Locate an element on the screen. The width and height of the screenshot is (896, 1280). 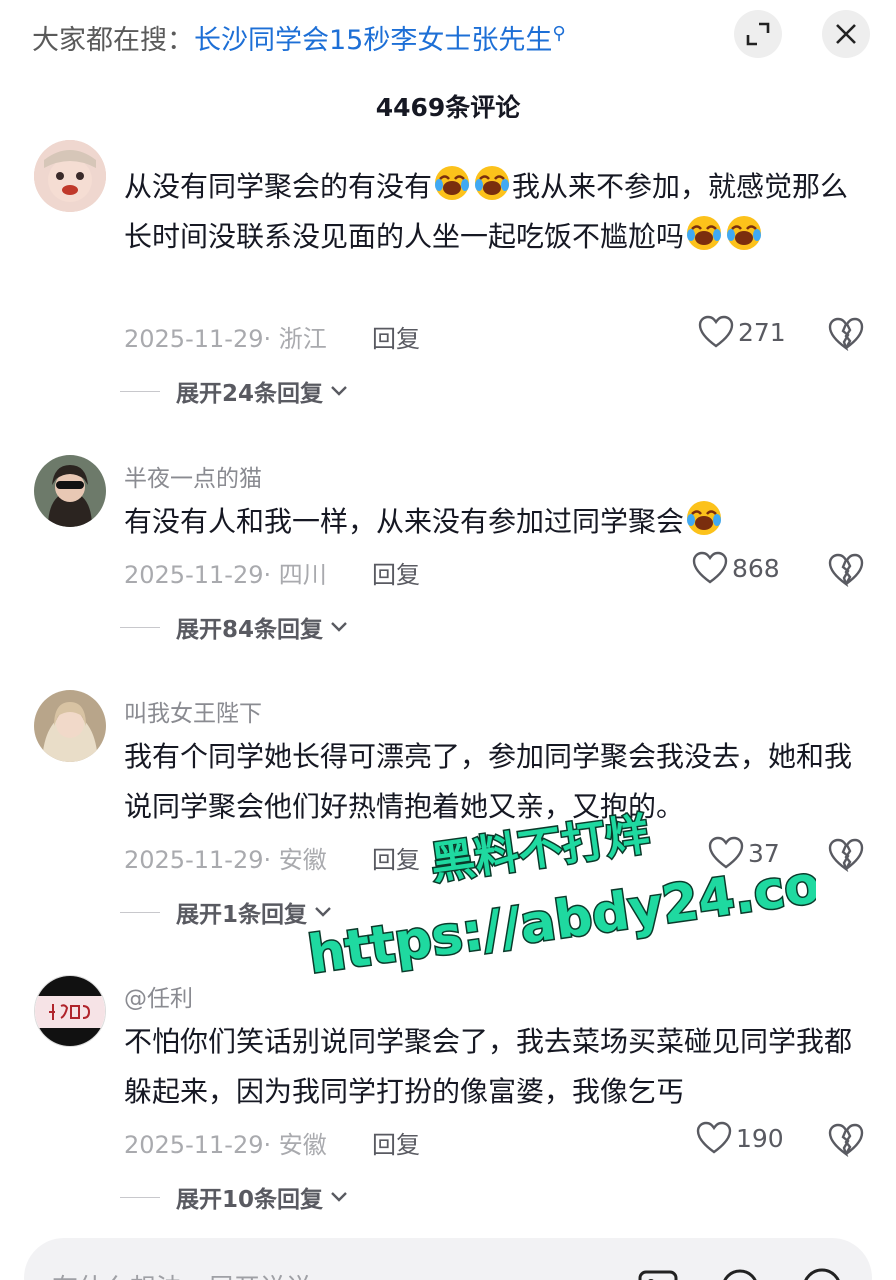
expand-replies-label: 展开24条回复 is located at coordinates (250, 394).